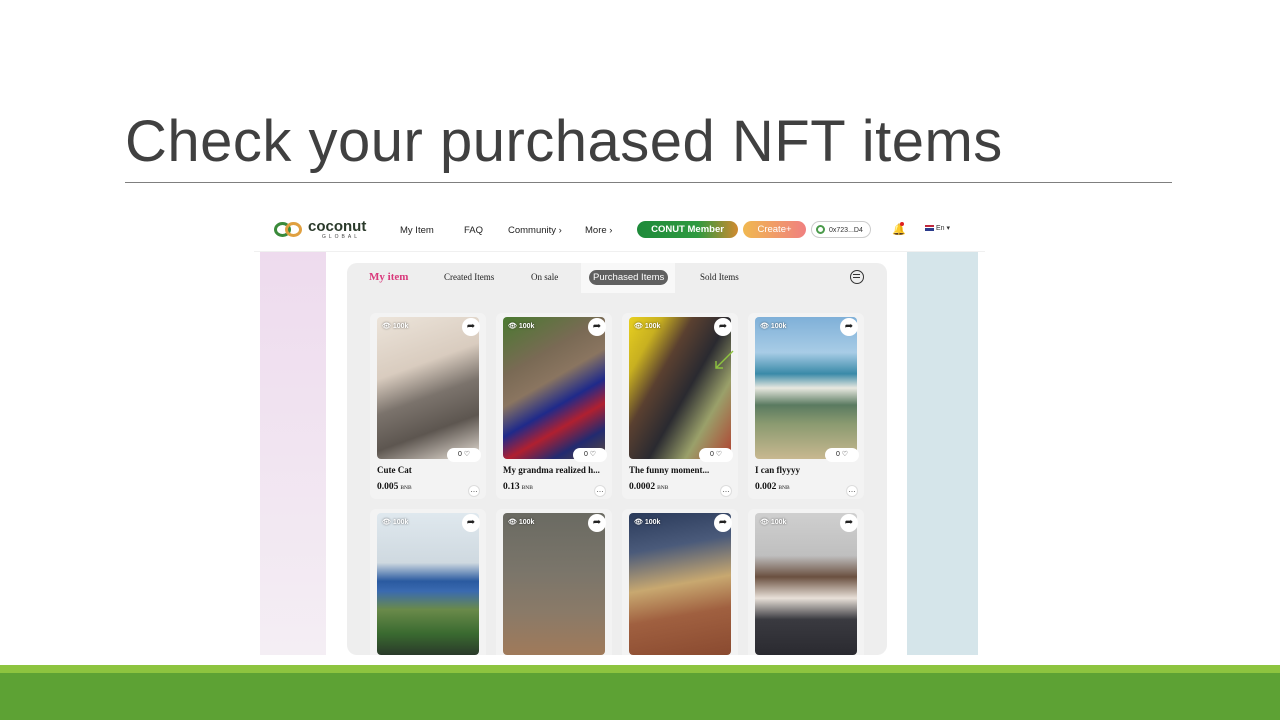 The height and width of the screenshot is (720, 1280). What do you see at coordinates (473, 230) in the screenshot?
I see `nav-faq: FAQ` at bounding box center [473, 230].